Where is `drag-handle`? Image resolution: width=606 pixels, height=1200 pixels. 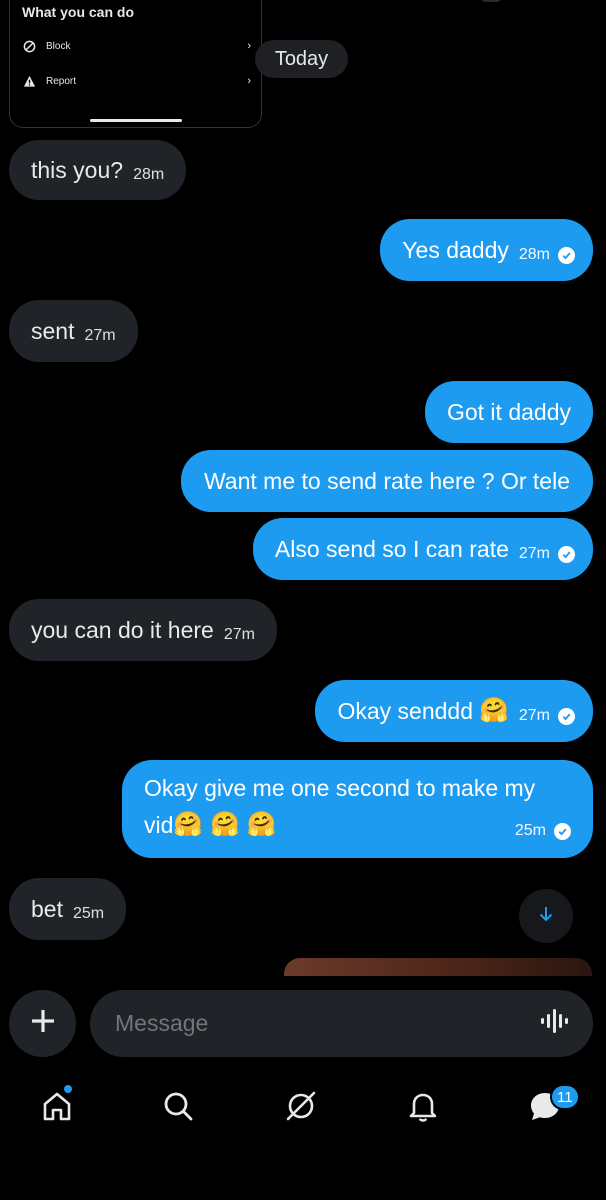 drag-handle is located at coordinates (136, 120).